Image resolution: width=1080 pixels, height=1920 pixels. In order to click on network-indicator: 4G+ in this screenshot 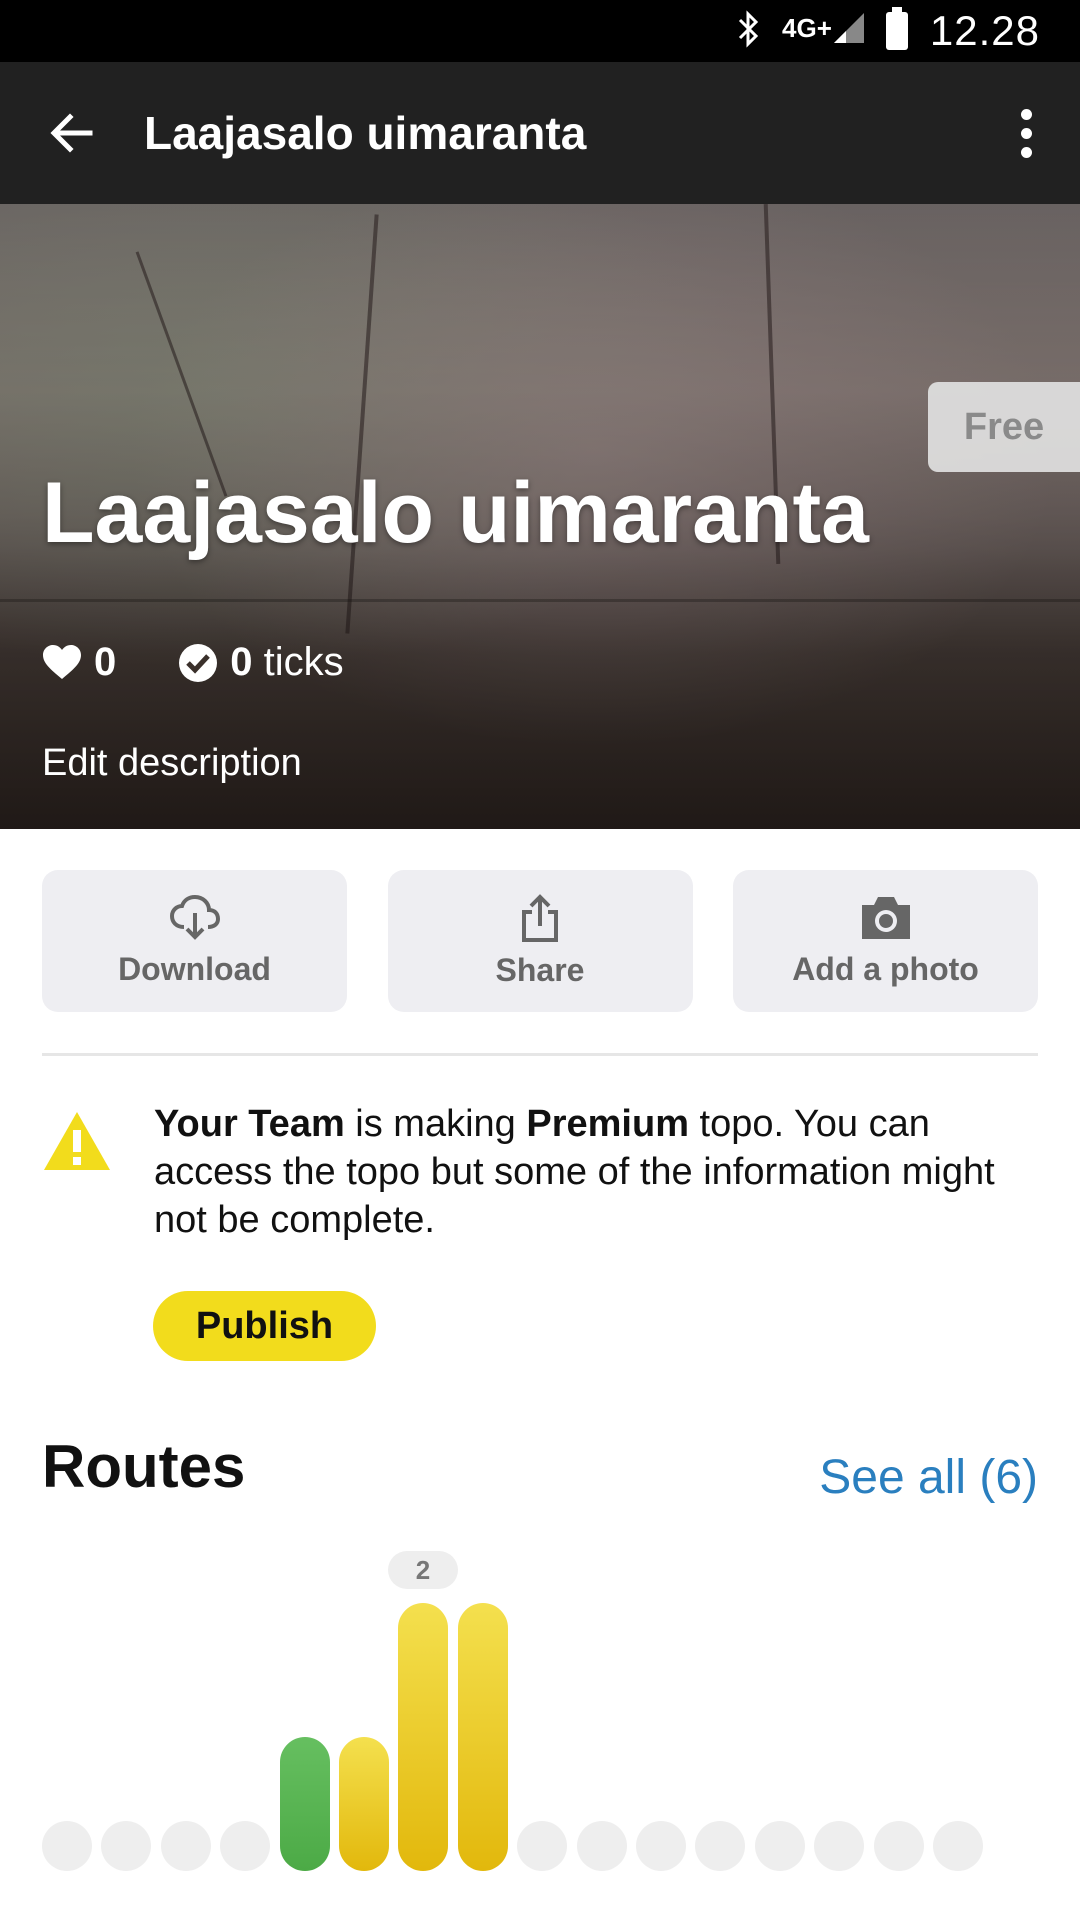, I will do `click(823, 31)`.